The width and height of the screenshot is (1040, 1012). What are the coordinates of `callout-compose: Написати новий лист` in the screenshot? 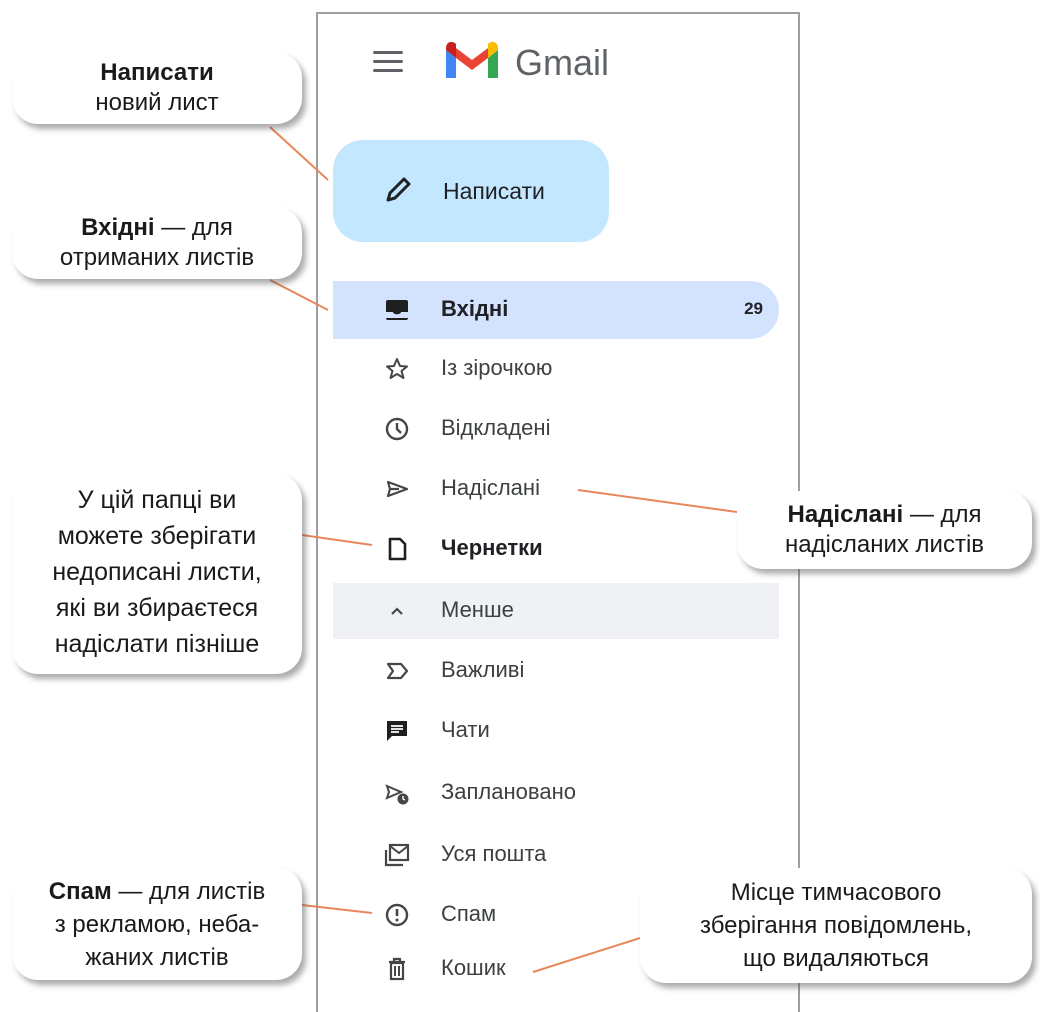 It's located at (157, 88).